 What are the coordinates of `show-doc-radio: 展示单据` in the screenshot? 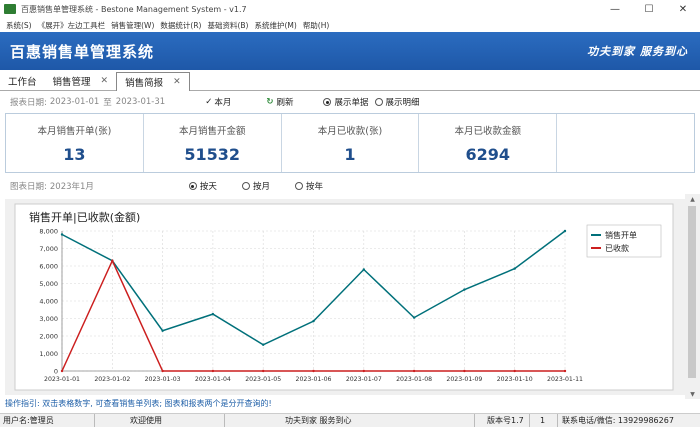 It's located at (346, 102).